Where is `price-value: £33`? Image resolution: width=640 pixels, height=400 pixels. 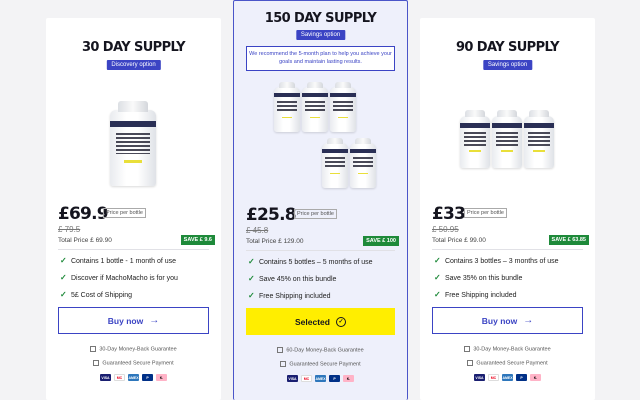
price-value: £33 is located at coordinates (449, 214).